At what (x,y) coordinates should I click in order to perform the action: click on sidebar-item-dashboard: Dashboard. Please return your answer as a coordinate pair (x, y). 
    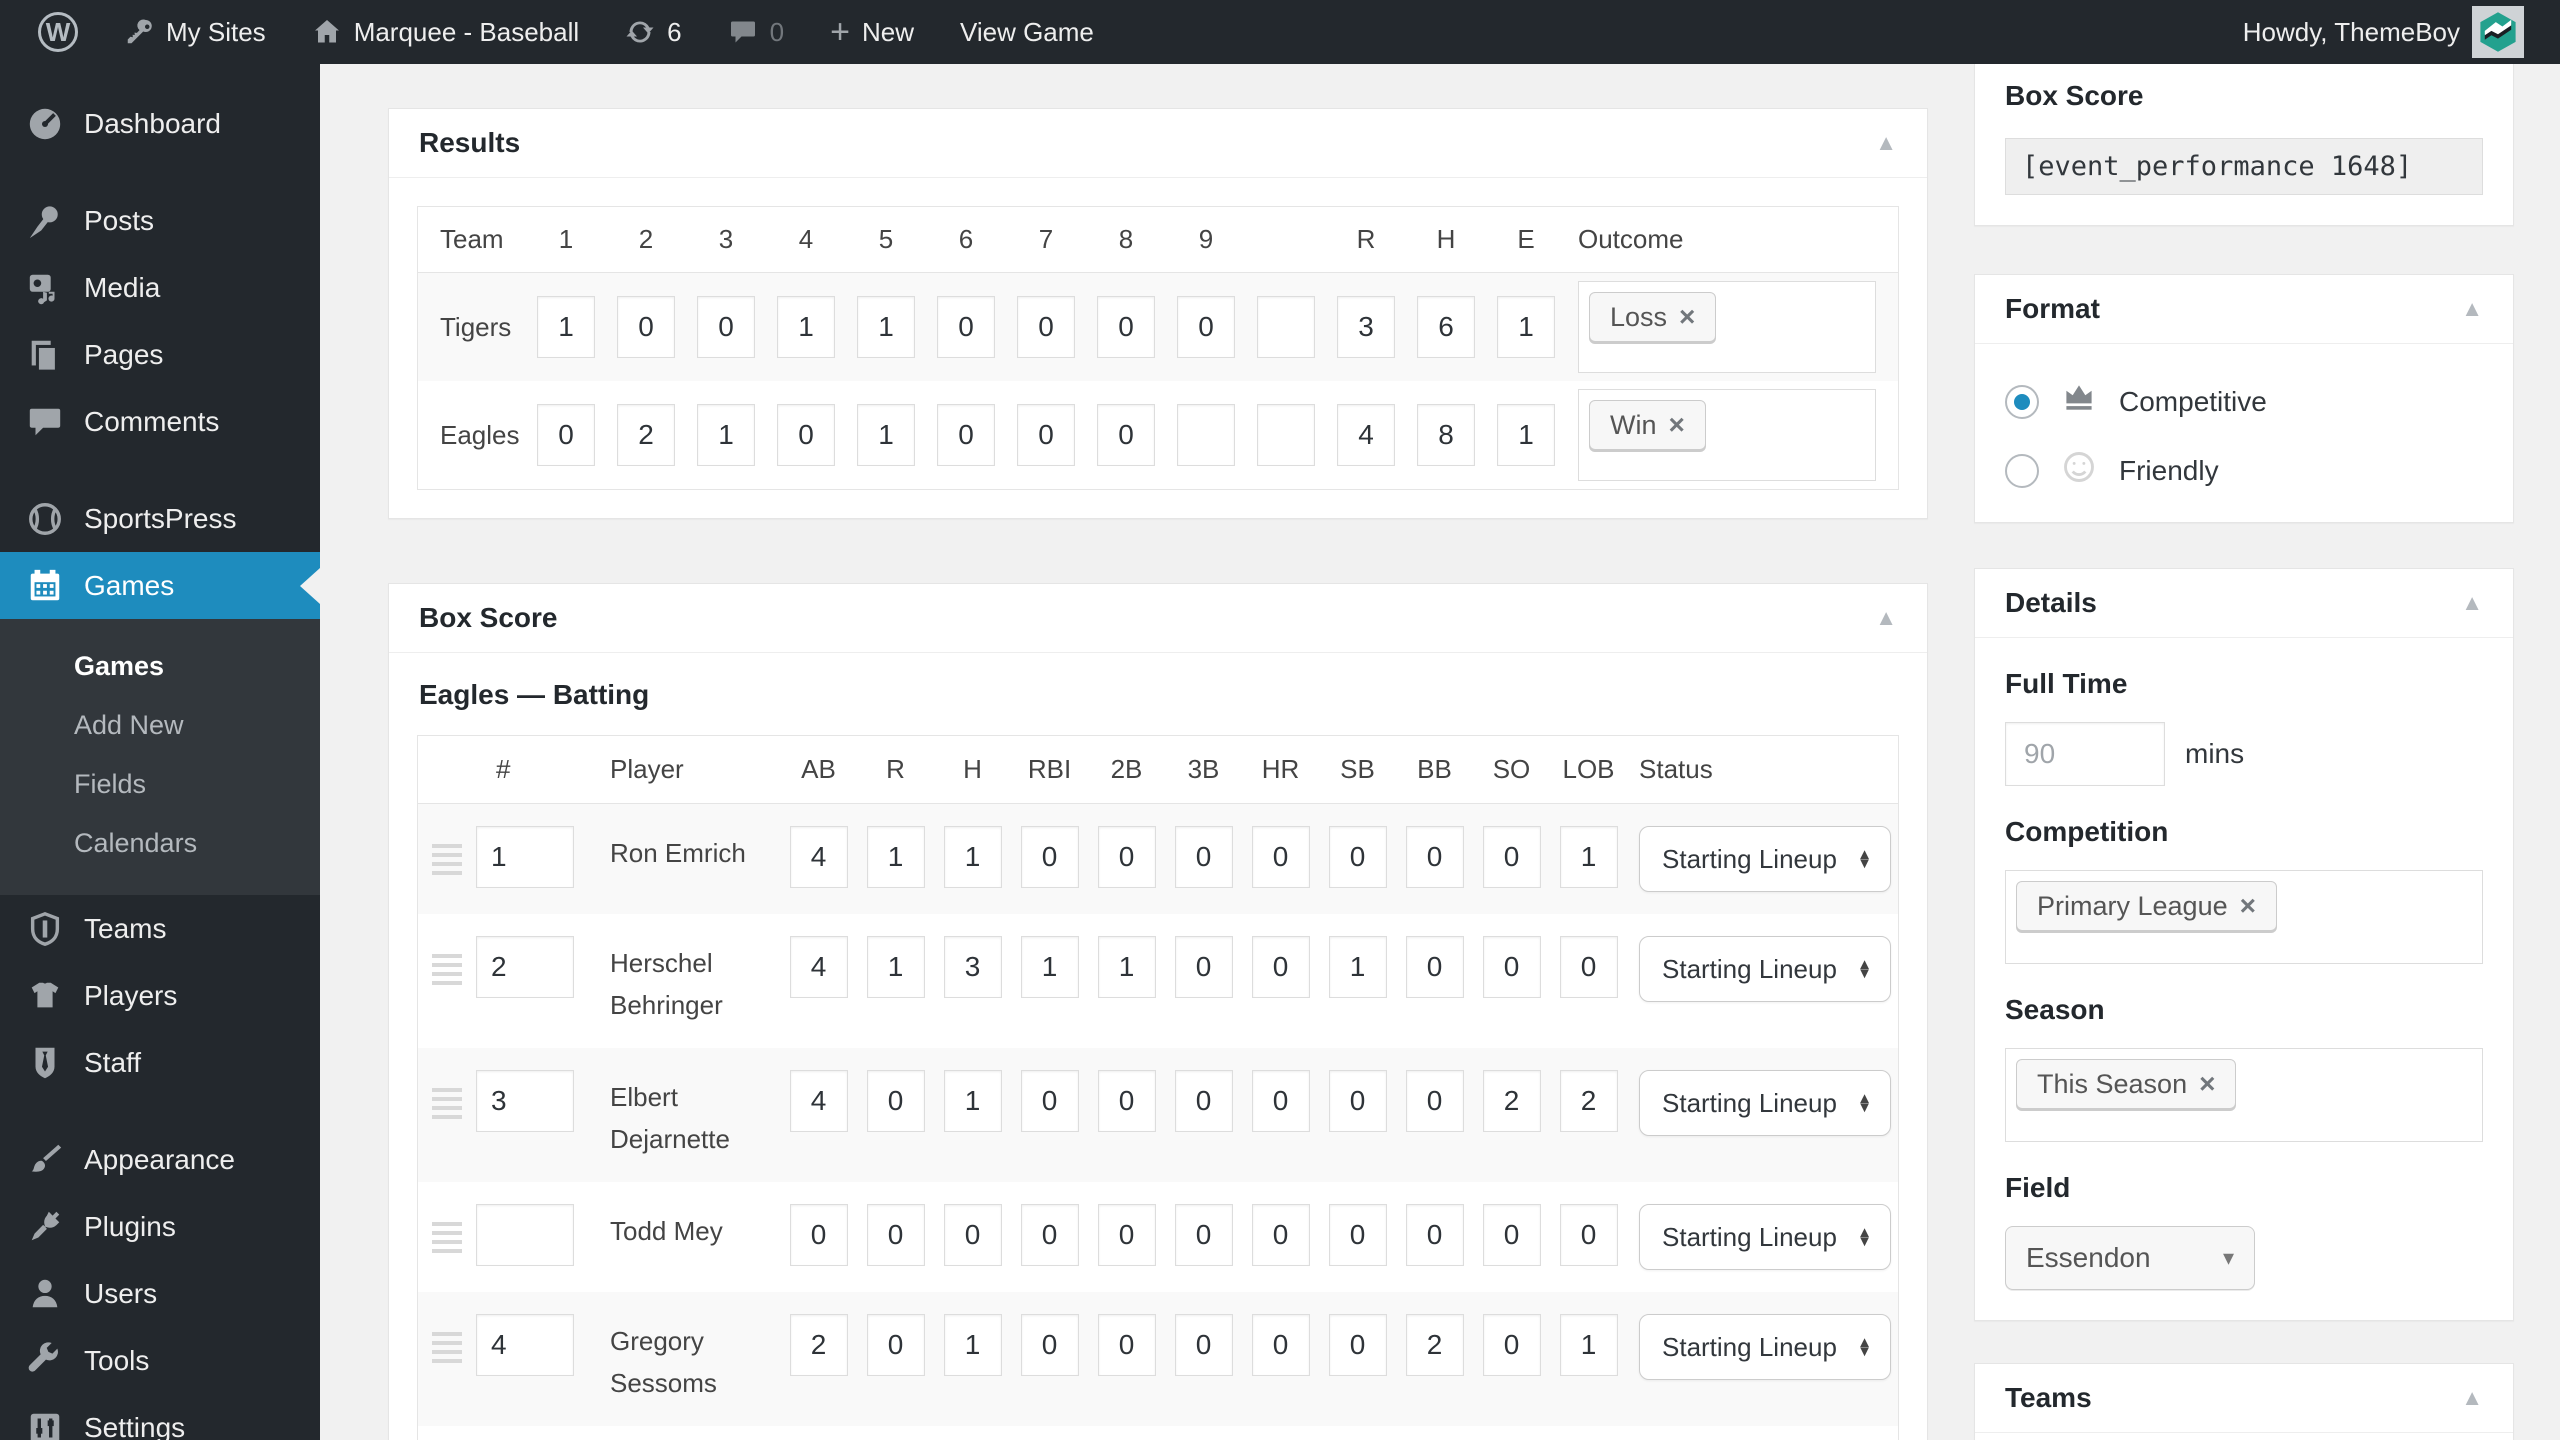
    Looking at the image, I should click on (160, 123).